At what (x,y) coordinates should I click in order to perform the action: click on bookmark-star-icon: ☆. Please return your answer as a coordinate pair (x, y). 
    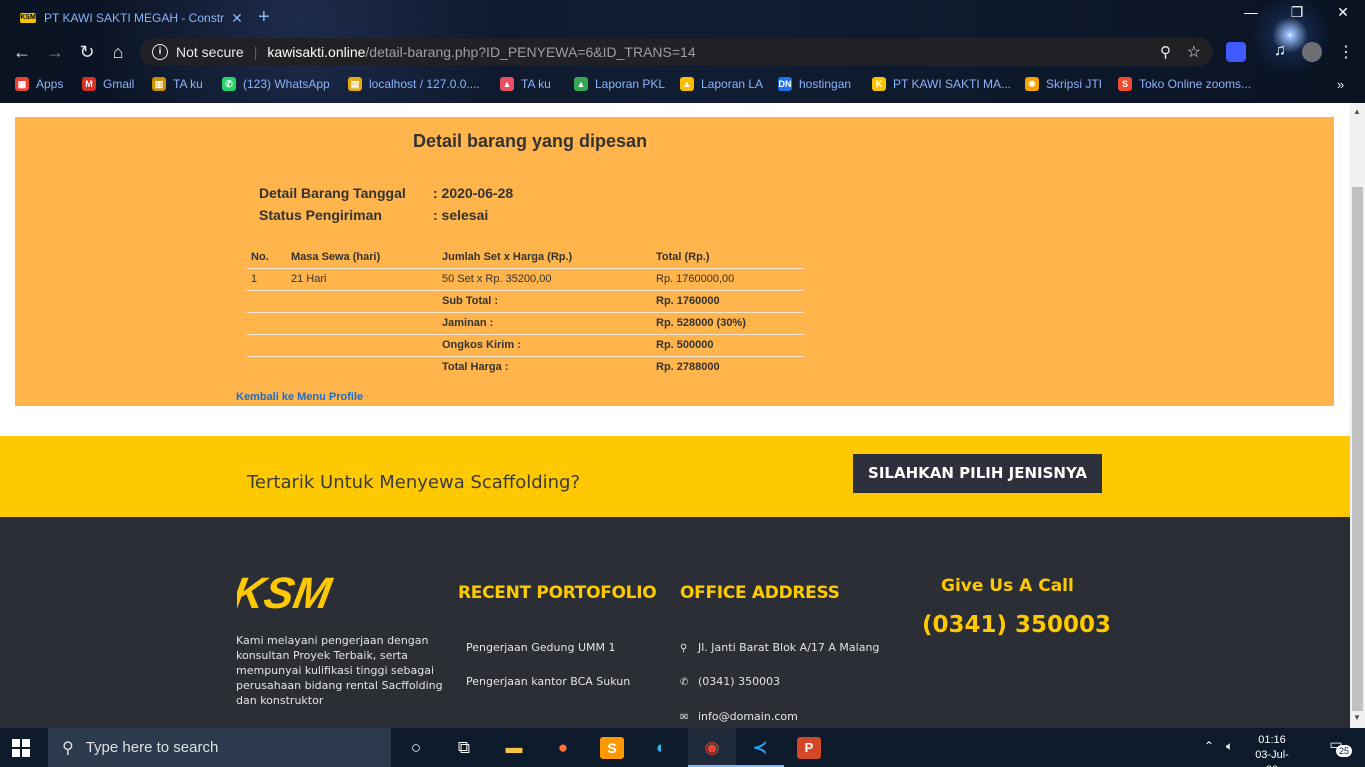
    Looking at the image, I should click on (1194, 52).